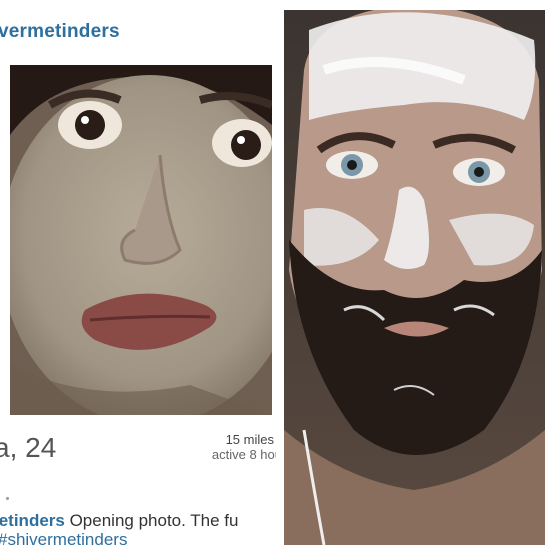 The width and height of the screenshot is (555, 555). Describe the element at coordinates (60, 32) in the screenshot. I see `profile-username: vermetinders` at that location.